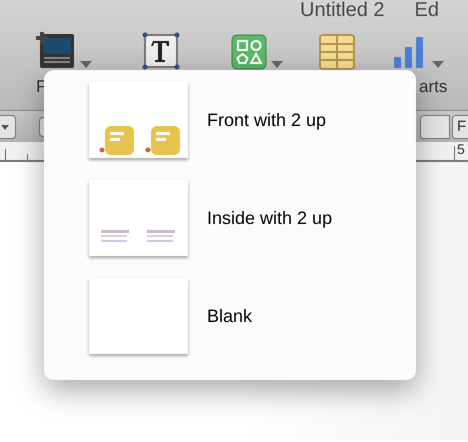 The image size is (468, 442). Describe the element at coordinates (161, 51) in the screenshot. I see `text-box-icon` at that location.